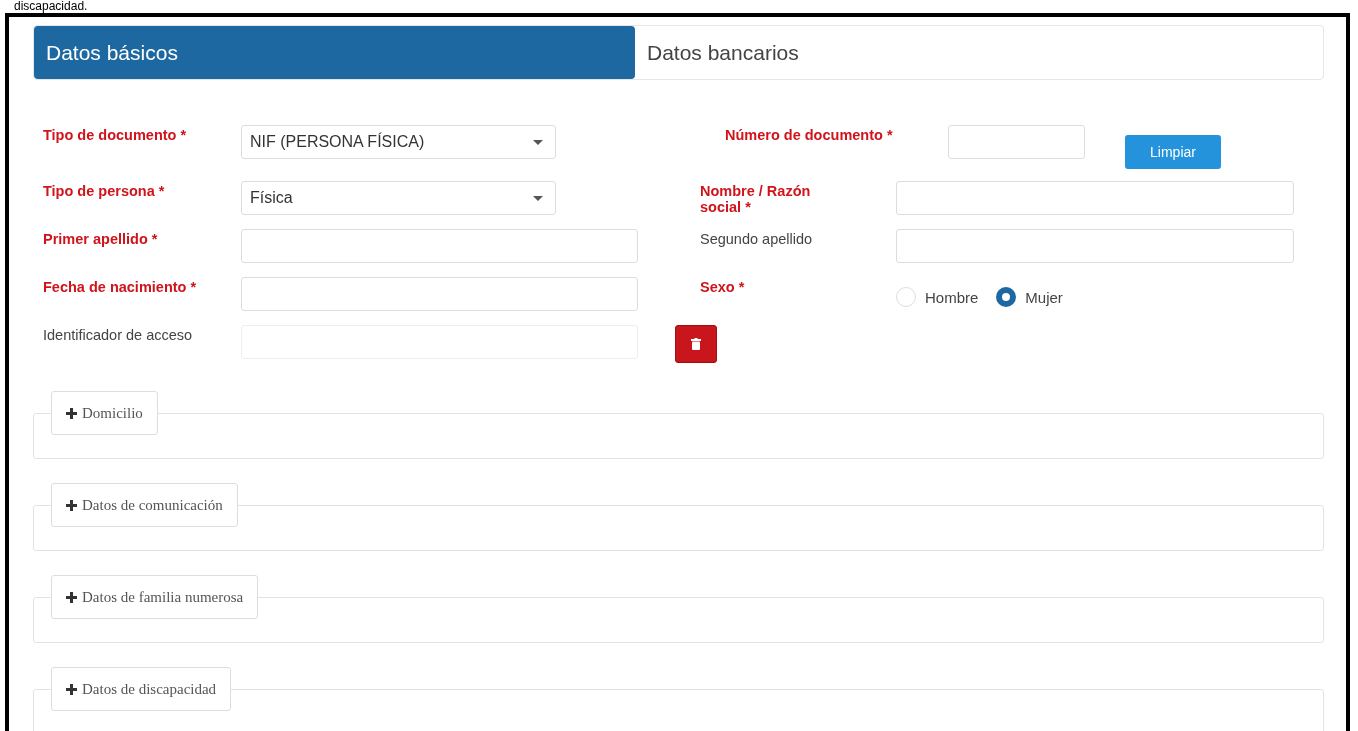  What do you see at coordinates (756, 198) in the screenshot?
I see `field-label: Nombre / Razón social *` at bounding box center [756, 198].